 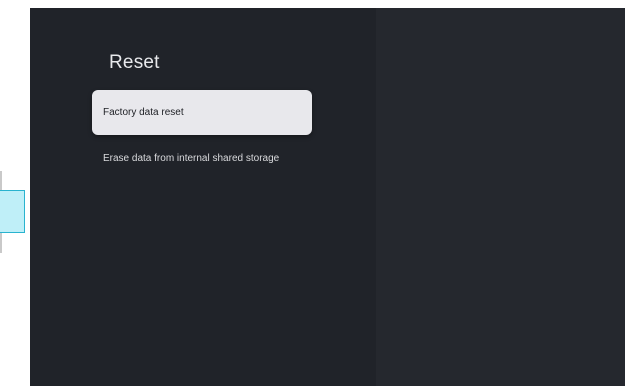 I want to click on erase-shared-storage-item: Erase data from internal shared storage, so click(x=202, y=158).